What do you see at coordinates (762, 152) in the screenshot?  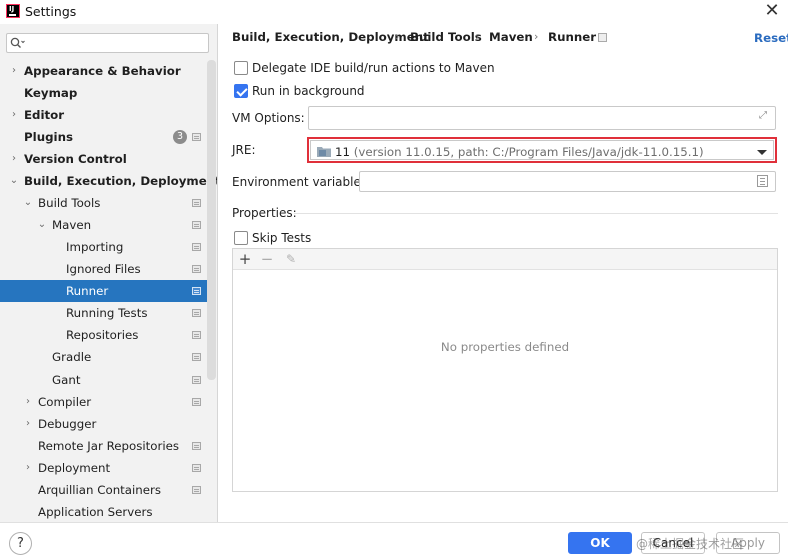 I see `dropdown-arrow-icon` at bounding box center [762, 152].